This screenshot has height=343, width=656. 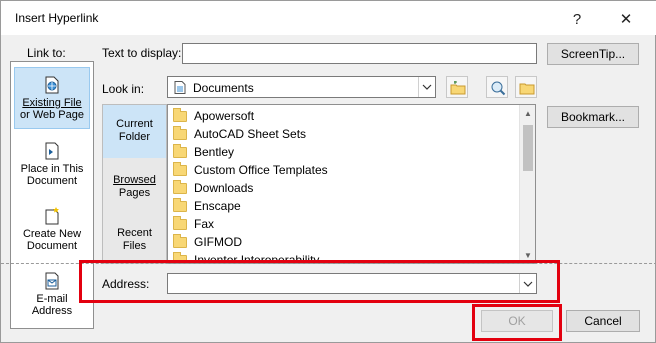 I want to click on place-browsed-pages: Browsed Pages, so click(x=134, y=184).